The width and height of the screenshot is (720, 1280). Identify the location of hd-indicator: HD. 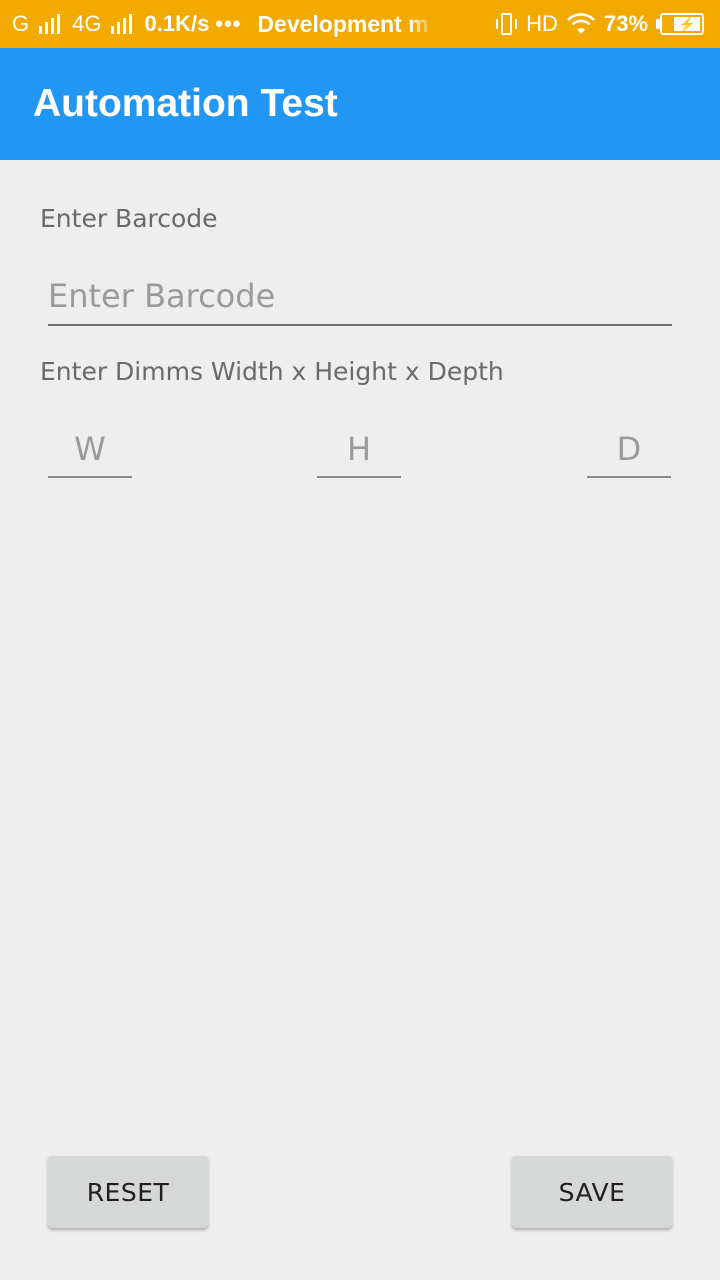
(542, 23).